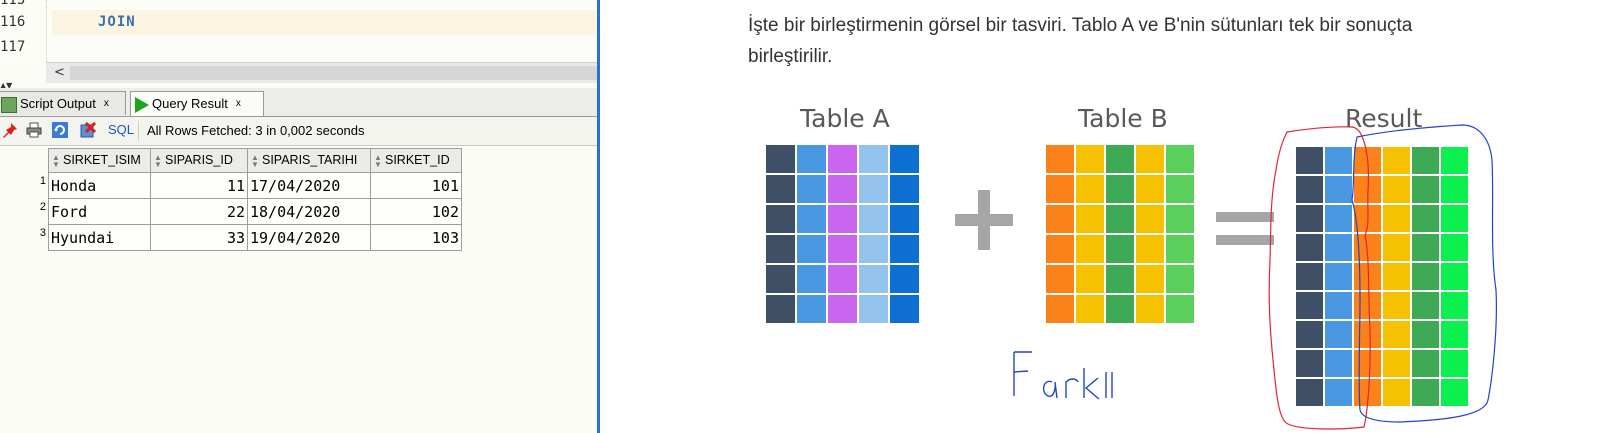 This screenshot has width=1609, height=433. What do you see at coordinates (256, 130) in the screenshot?
I see `fetch-status: All Rows Fetched: 3 in 0,002 seconds` at bounding box center [256, 130].